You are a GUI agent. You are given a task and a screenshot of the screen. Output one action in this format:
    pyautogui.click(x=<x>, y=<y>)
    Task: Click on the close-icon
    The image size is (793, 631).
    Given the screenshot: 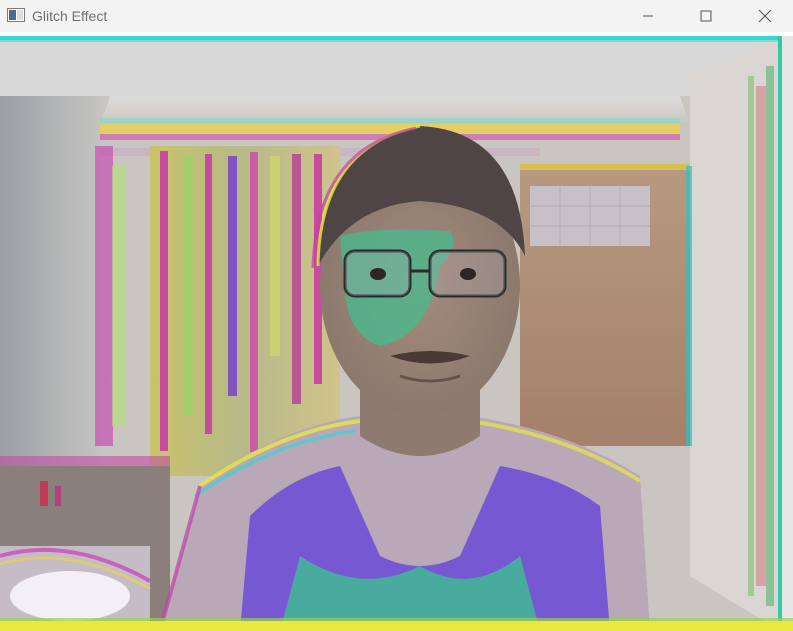 What is the action you would take?
    pyautogui.click(x=765, y=16)
    